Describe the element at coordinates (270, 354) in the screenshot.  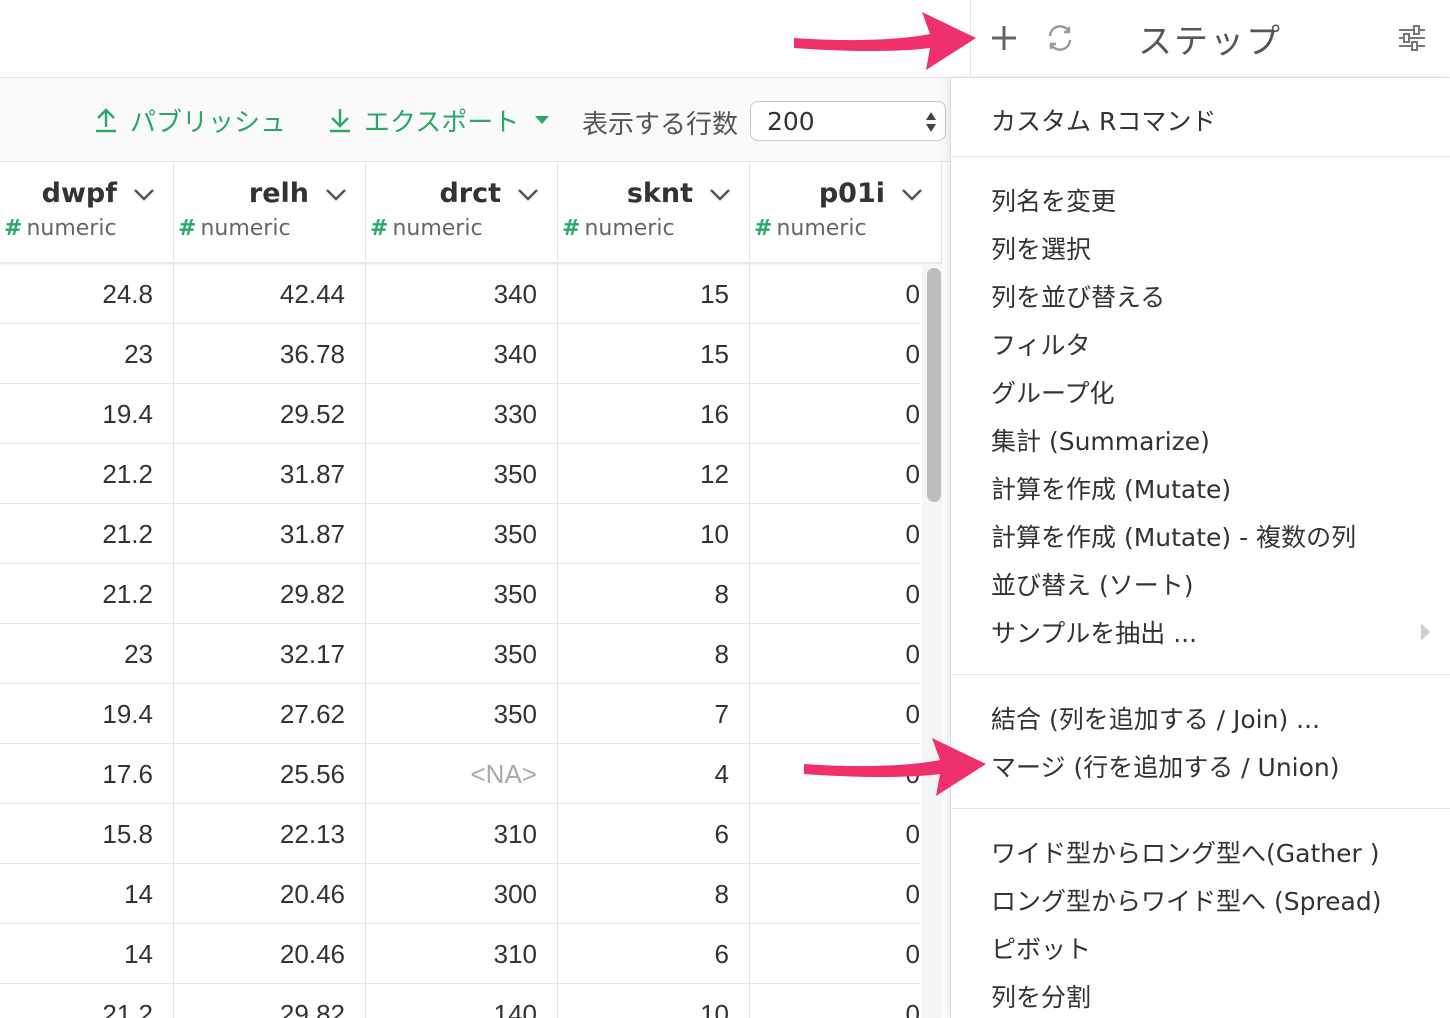
I see `table-cell: 36.78` at that location.